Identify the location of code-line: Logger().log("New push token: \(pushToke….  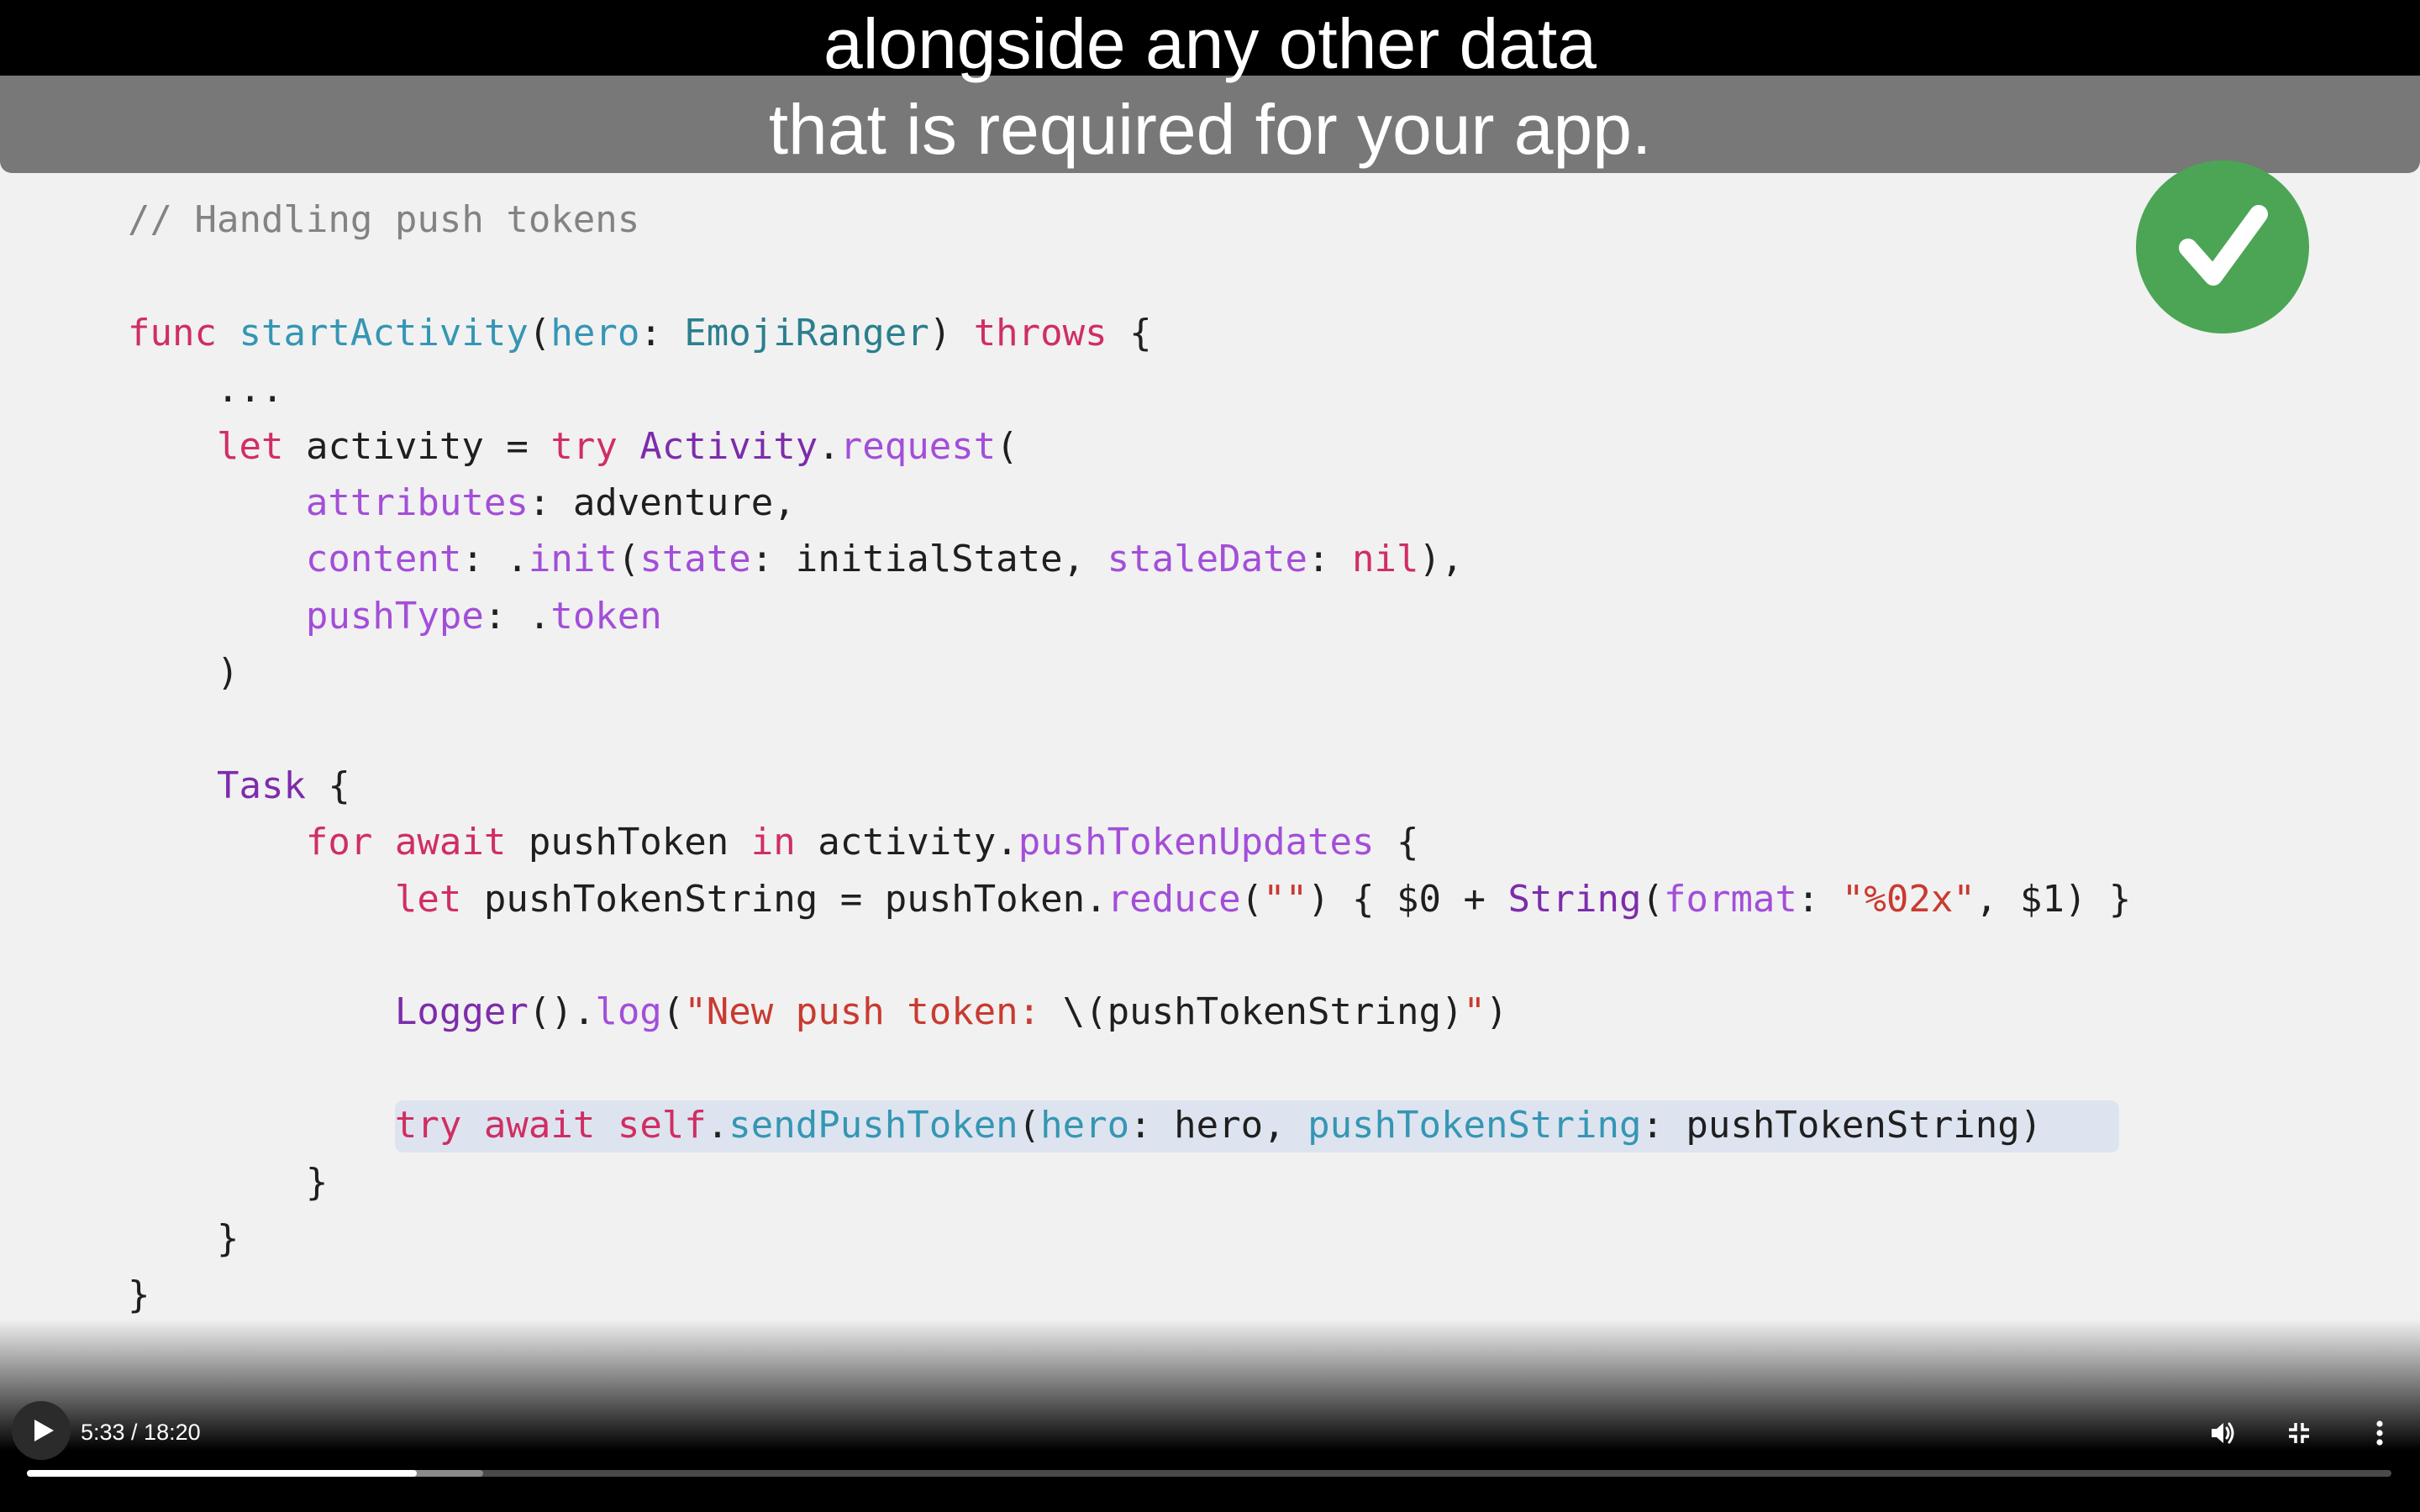
(951, 1012).